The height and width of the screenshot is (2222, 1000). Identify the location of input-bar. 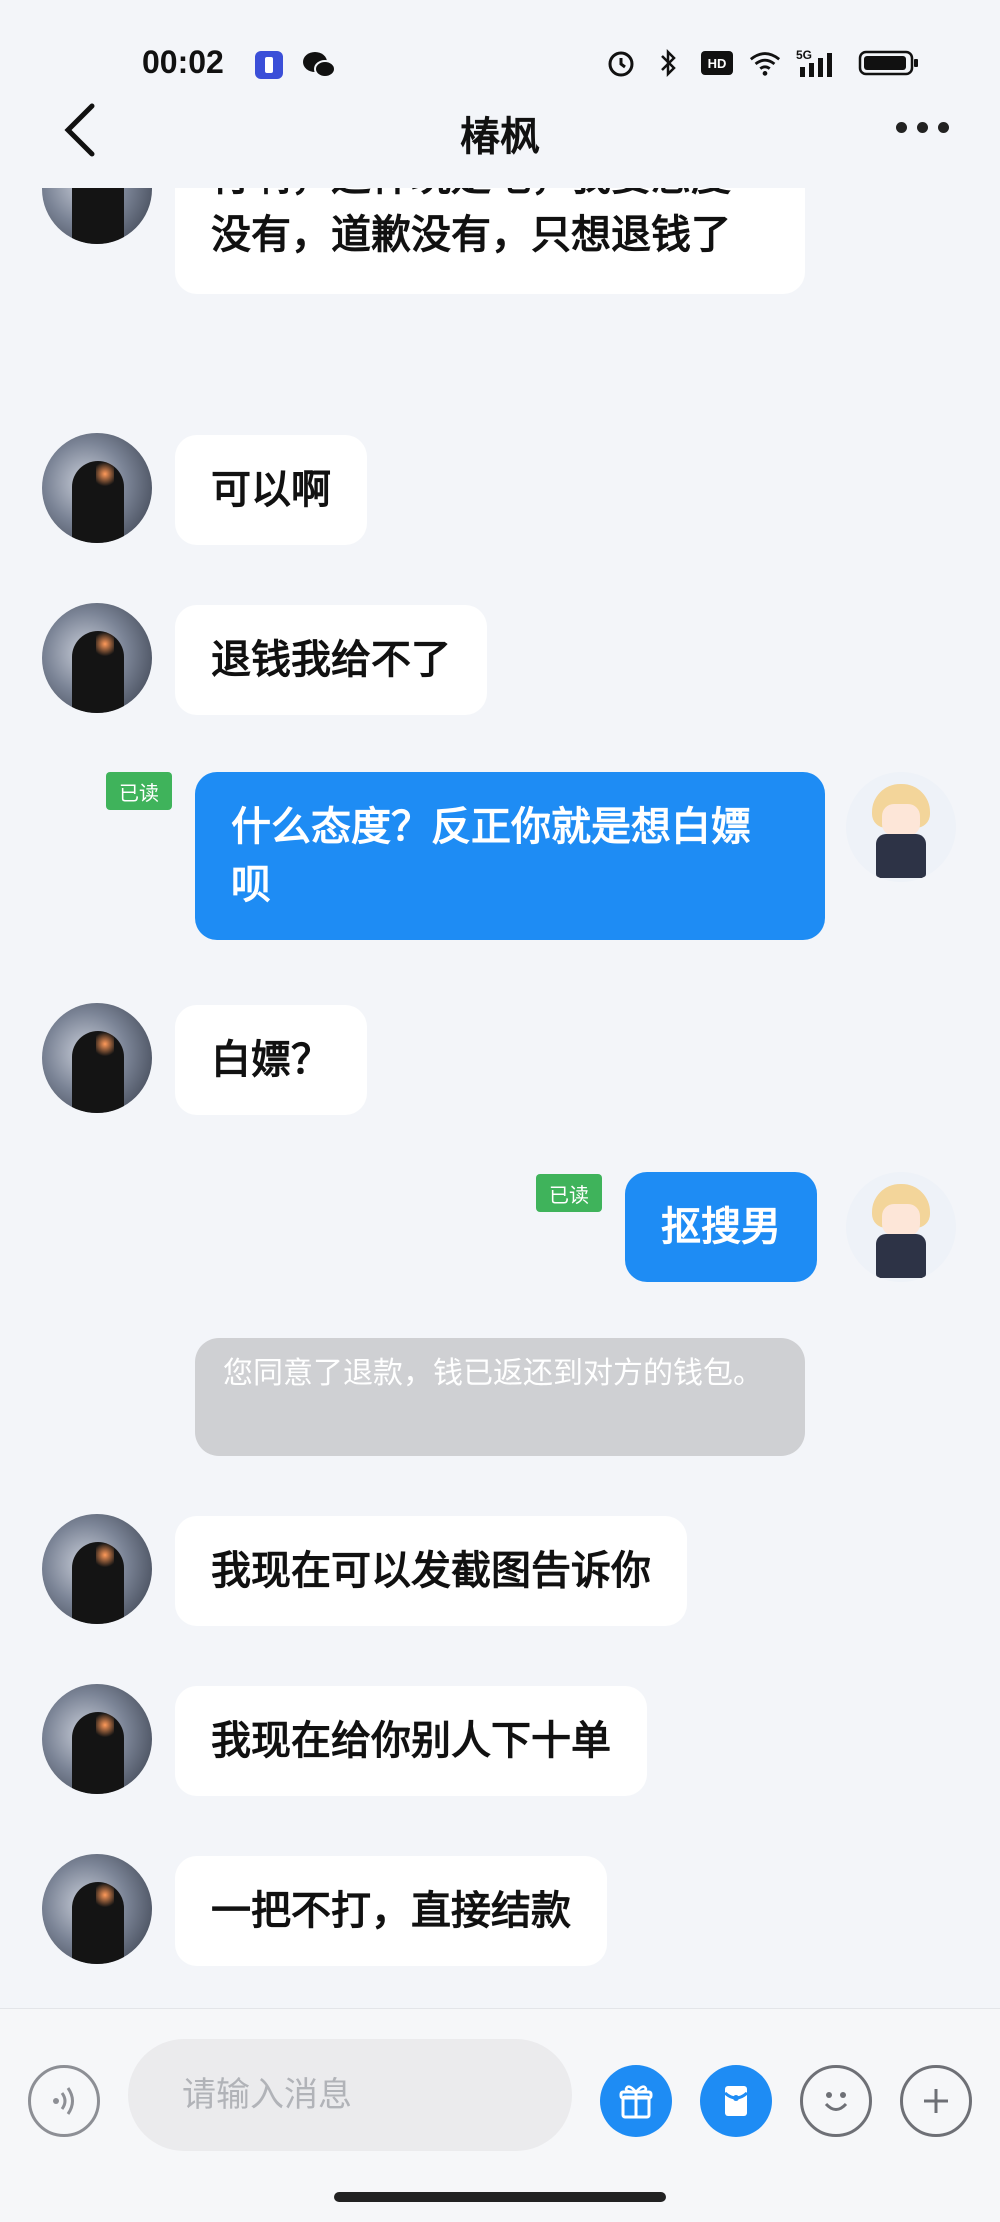
(500, 2115).